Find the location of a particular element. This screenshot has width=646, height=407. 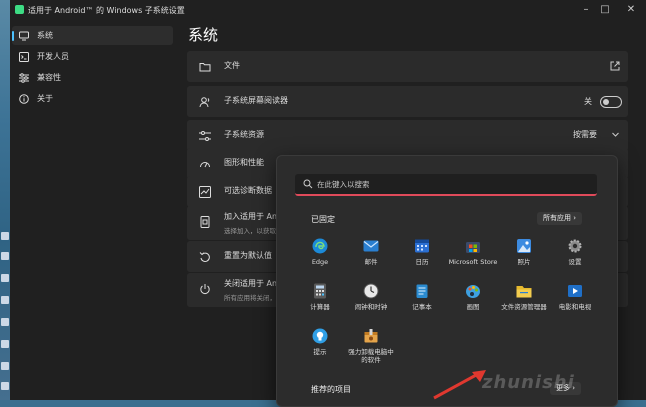

all-apps-button: 所有应用 › is located at coordinates (560, 218).